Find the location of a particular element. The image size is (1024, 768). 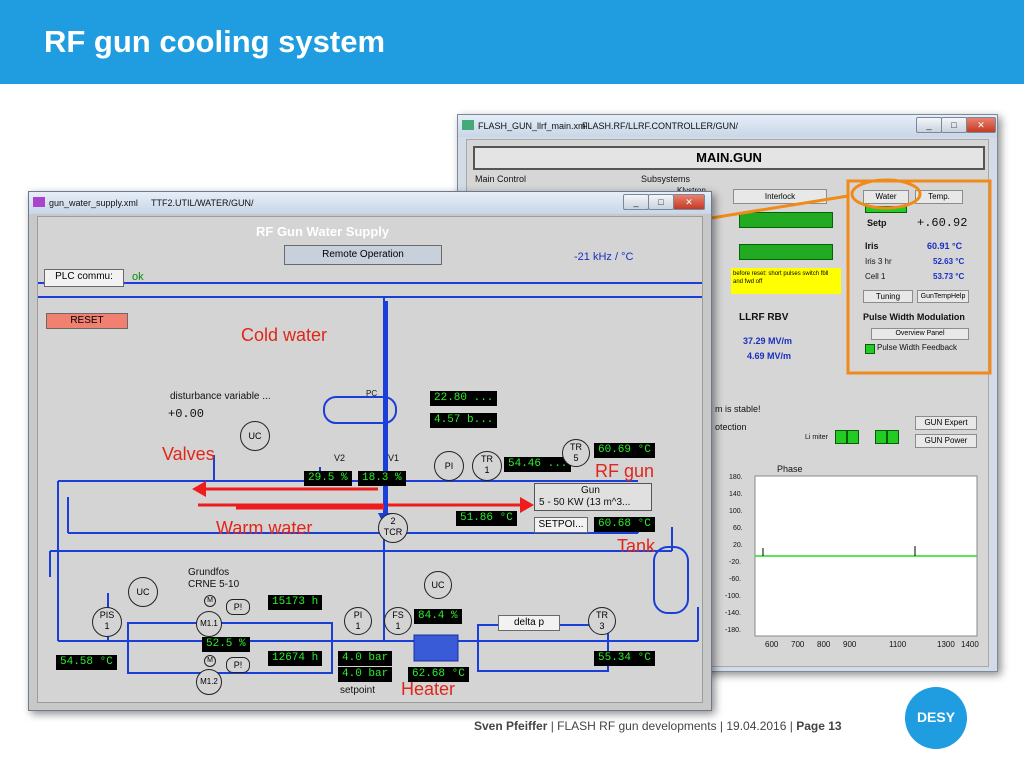

plc-commu-button: PLC commu: is located at coordinates (84, 278).